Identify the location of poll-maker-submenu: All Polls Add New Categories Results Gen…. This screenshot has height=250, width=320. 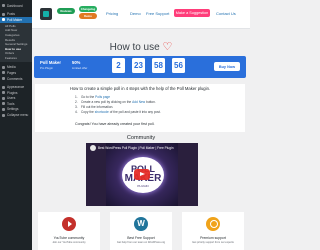
(16, 42).